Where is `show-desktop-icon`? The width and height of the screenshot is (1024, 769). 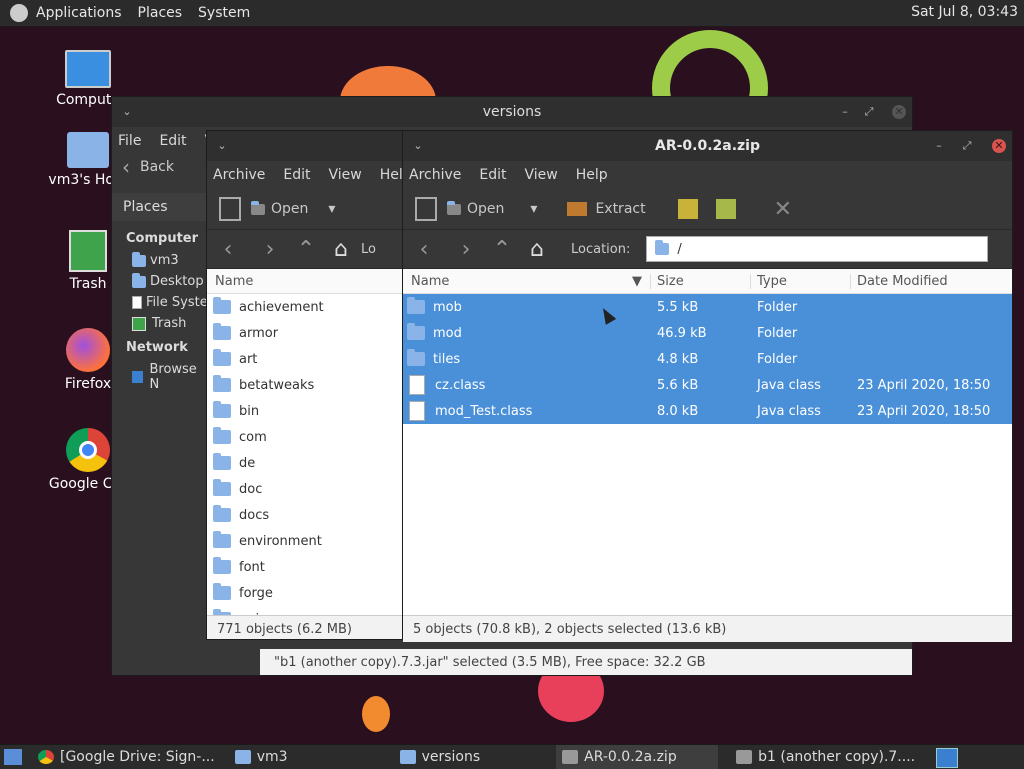
show-desktop-icon is located at coordinates (13, 757).